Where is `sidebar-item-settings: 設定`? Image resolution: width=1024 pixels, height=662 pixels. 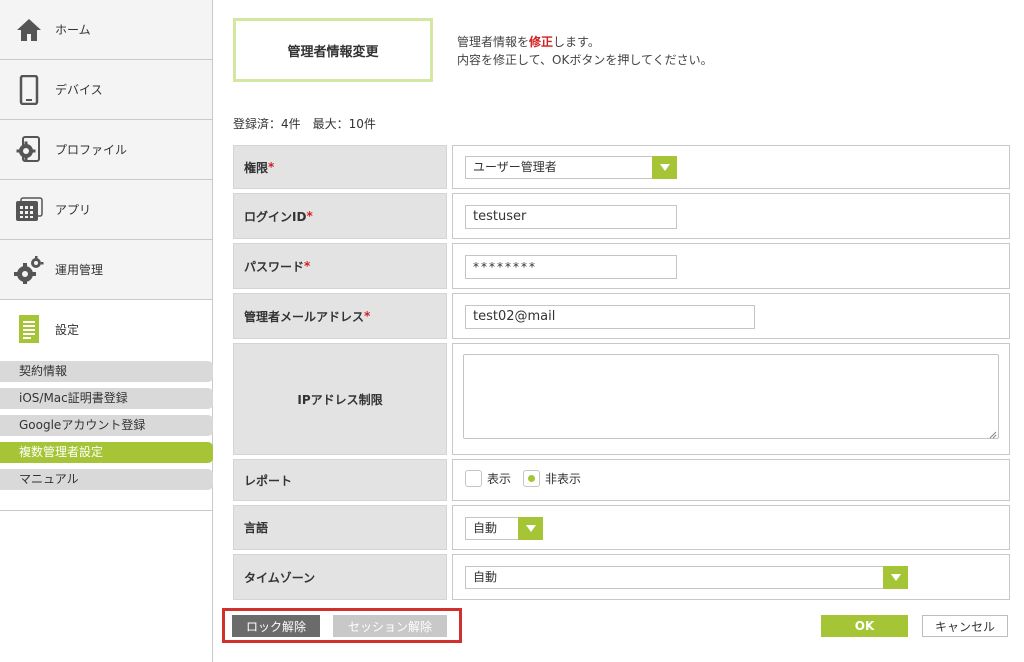
sidebar-item-settings: 設定 is located at coordinates (106, 329).